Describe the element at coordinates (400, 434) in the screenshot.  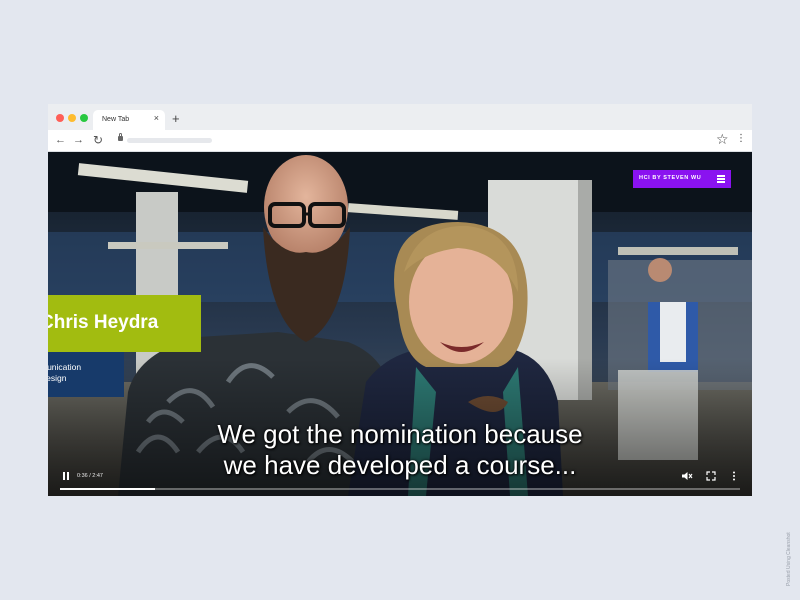
I see `subtitle-line-1: We got the nomination because` at that location.